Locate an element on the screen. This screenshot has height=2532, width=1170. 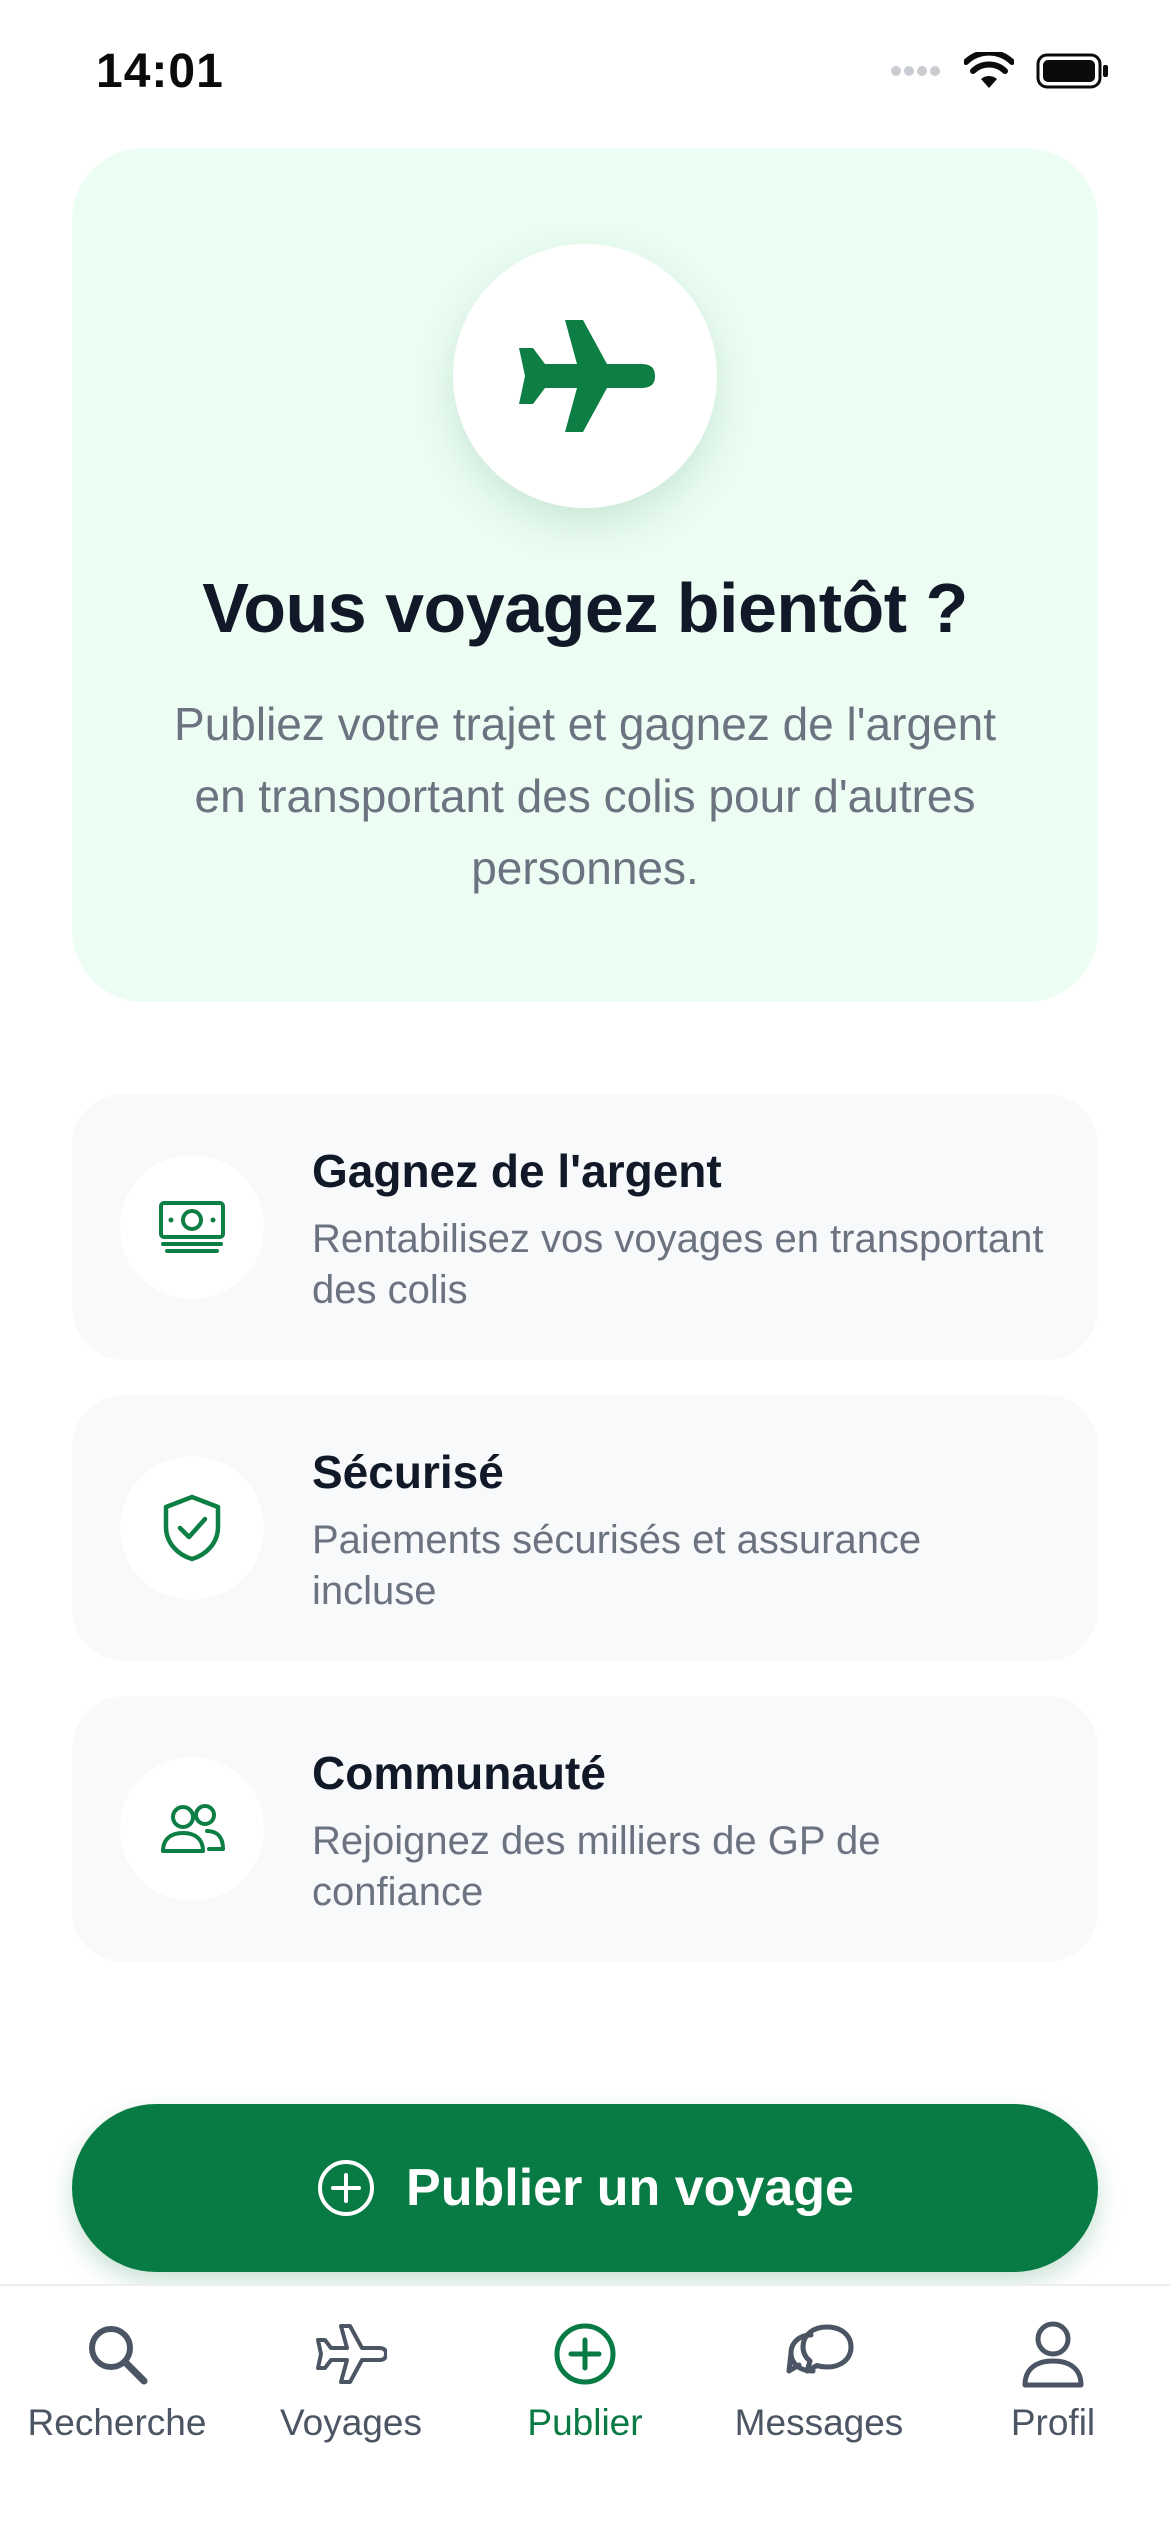
status-icons is located at coordinates (1000, 71).